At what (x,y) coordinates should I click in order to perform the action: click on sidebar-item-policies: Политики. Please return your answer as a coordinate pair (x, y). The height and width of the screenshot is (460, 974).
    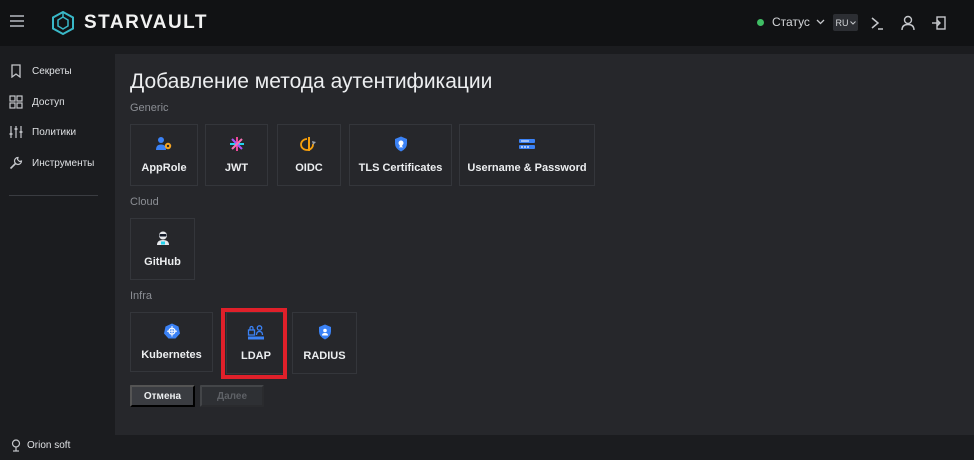
    Looking at the image, I should click on (42, 132).